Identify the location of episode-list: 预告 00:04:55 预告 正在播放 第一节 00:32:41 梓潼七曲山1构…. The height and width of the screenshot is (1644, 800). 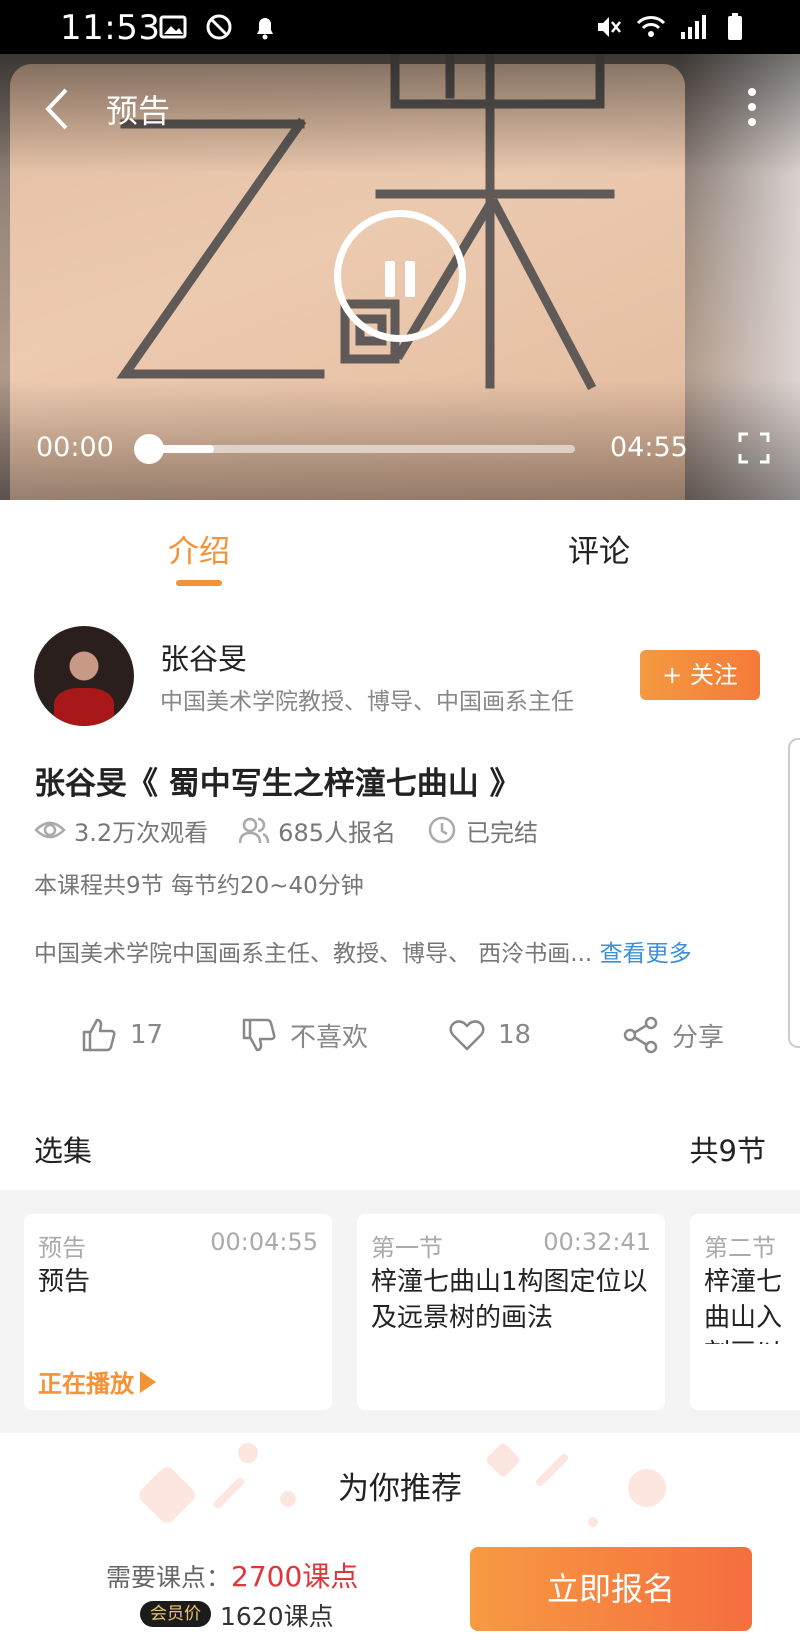
(400, 1311).